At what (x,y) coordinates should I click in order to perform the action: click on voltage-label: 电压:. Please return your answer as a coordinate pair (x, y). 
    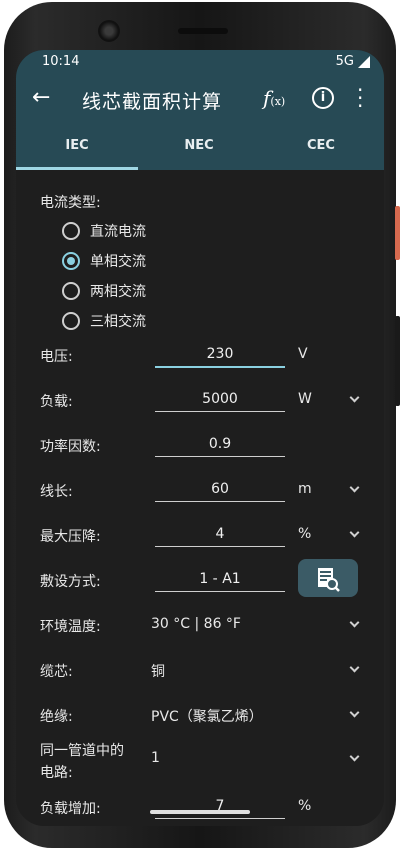
    Looking at the image, I should click on (56, 357).